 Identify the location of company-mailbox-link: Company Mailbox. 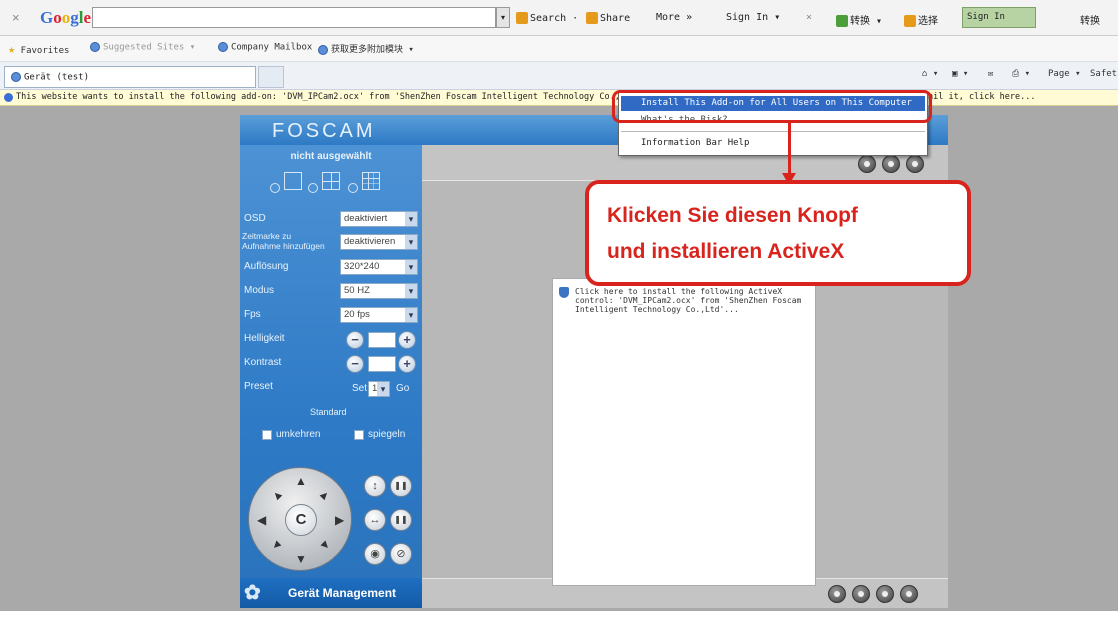
(265, 47).